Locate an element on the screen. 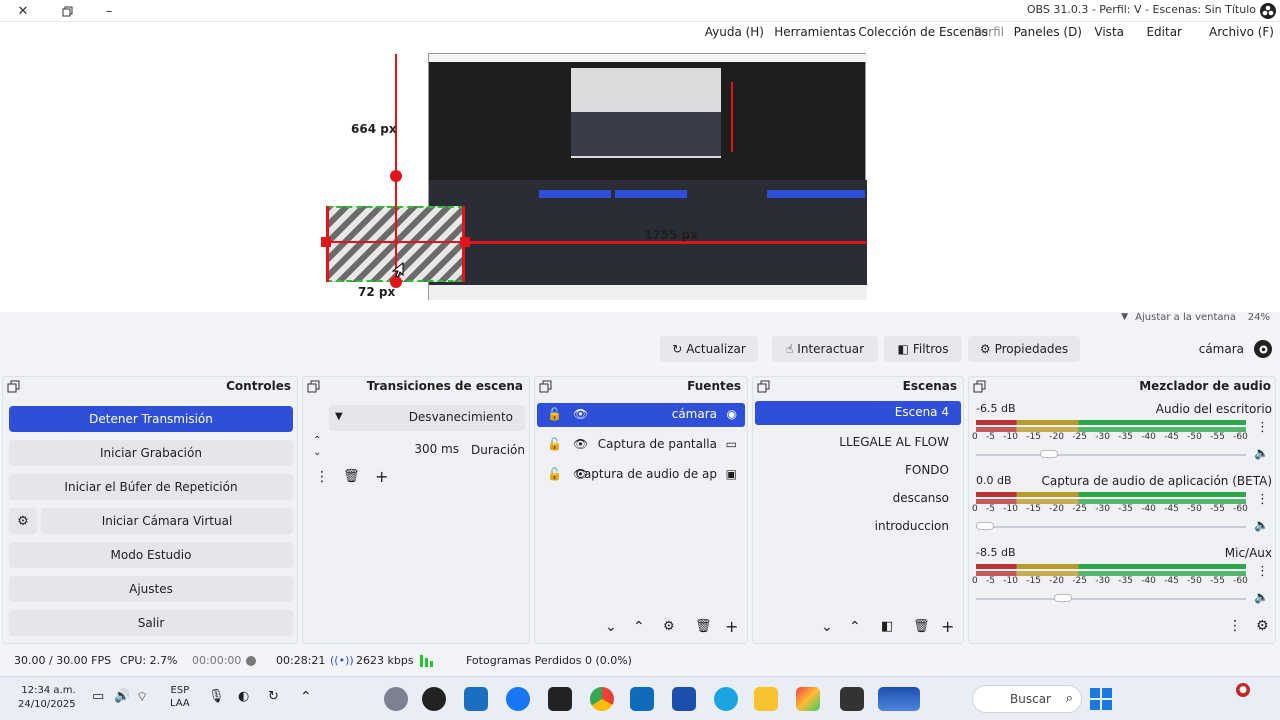 The width and height of the screenshot is (1280, 720). tray-app-icon: ◐ is located at coordinates (243, 696).